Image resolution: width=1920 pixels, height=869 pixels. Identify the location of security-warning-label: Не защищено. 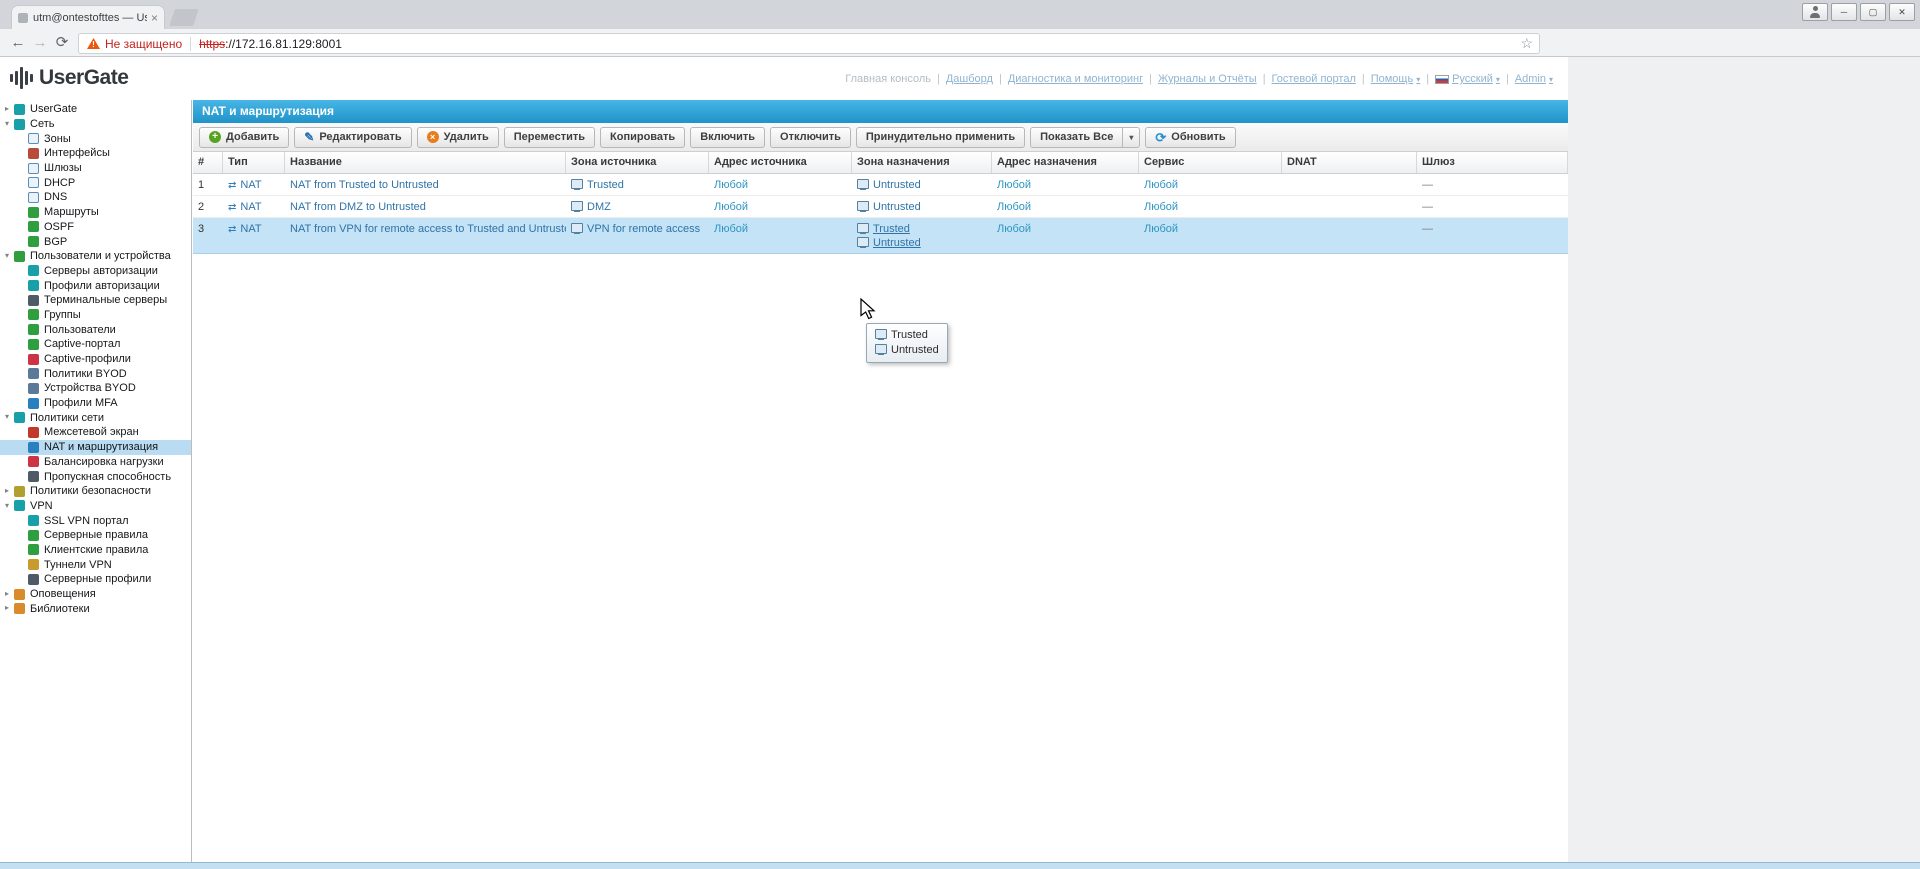
(143, 44).